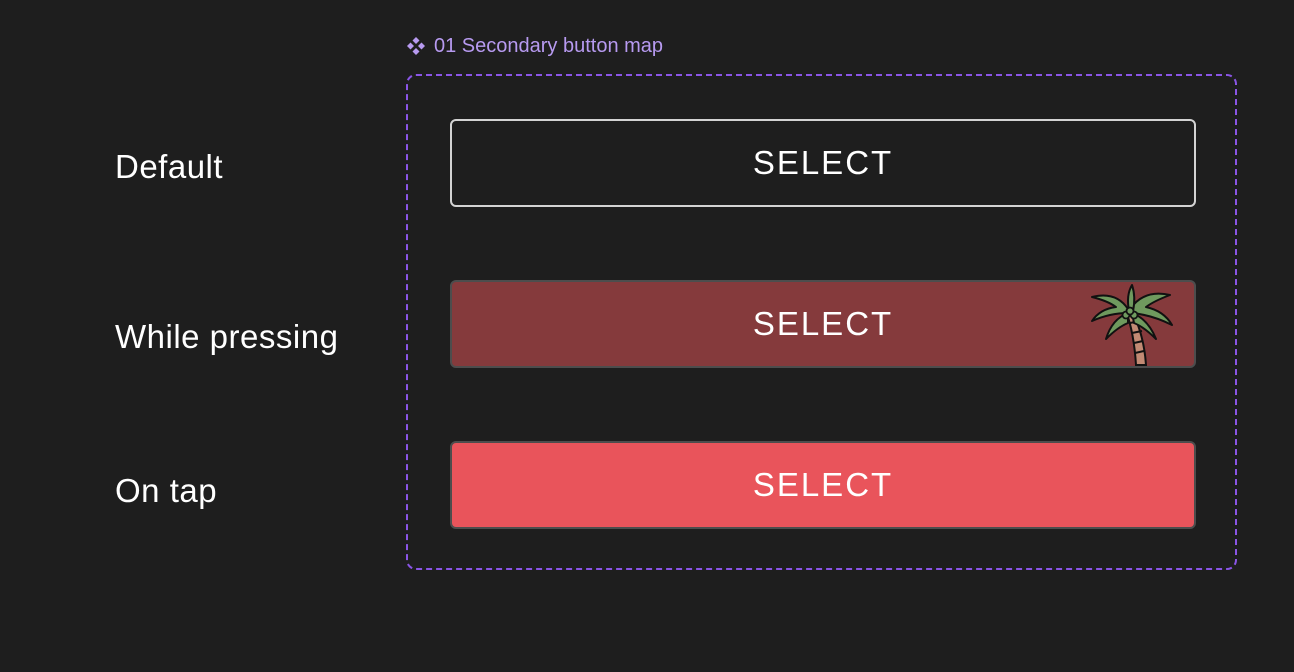  I want to click on component-icon, so click(416, 46).